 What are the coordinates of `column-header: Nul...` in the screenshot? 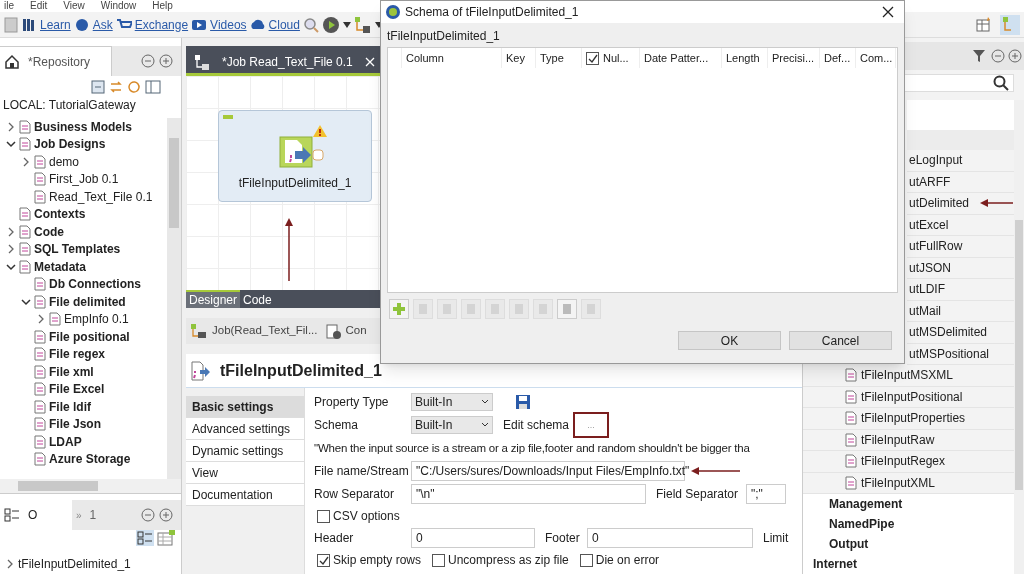 It's located at (611, 58).